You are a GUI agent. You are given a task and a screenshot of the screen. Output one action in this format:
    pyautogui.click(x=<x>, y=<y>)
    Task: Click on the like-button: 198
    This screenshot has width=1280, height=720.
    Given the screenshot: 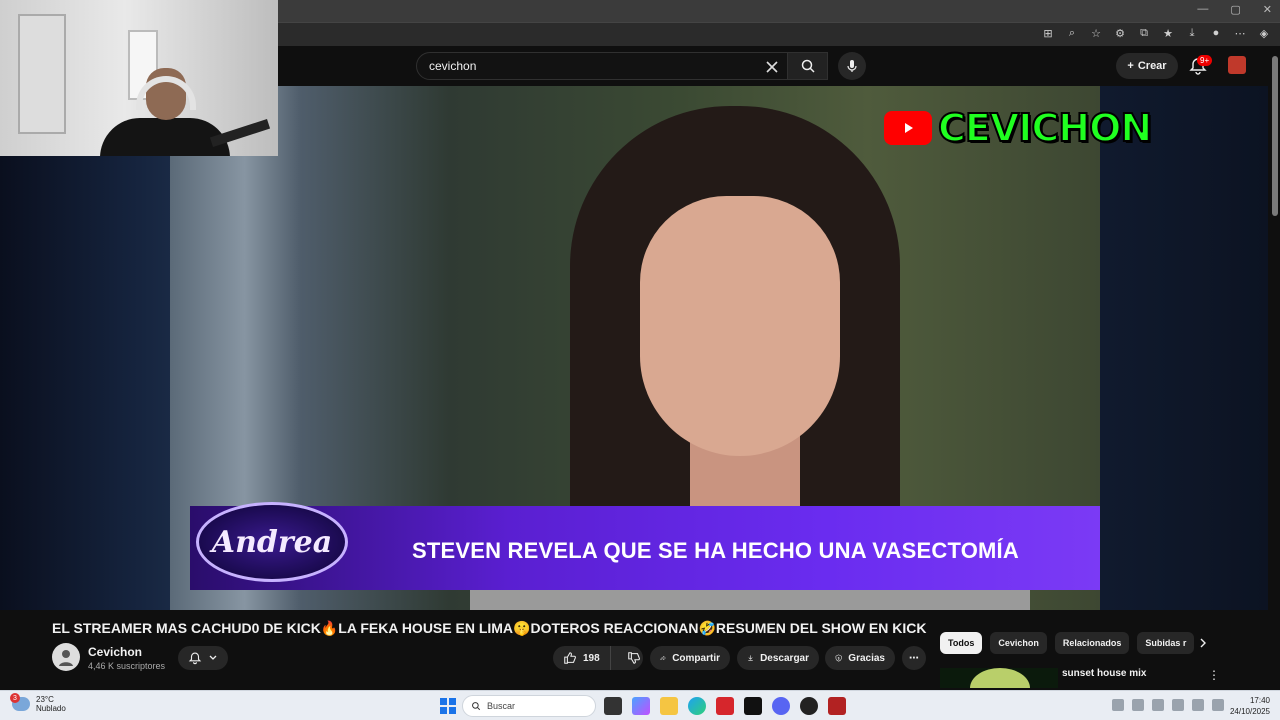 What is the action you would take?
    pyautogui.click(x=582, y=658)
    